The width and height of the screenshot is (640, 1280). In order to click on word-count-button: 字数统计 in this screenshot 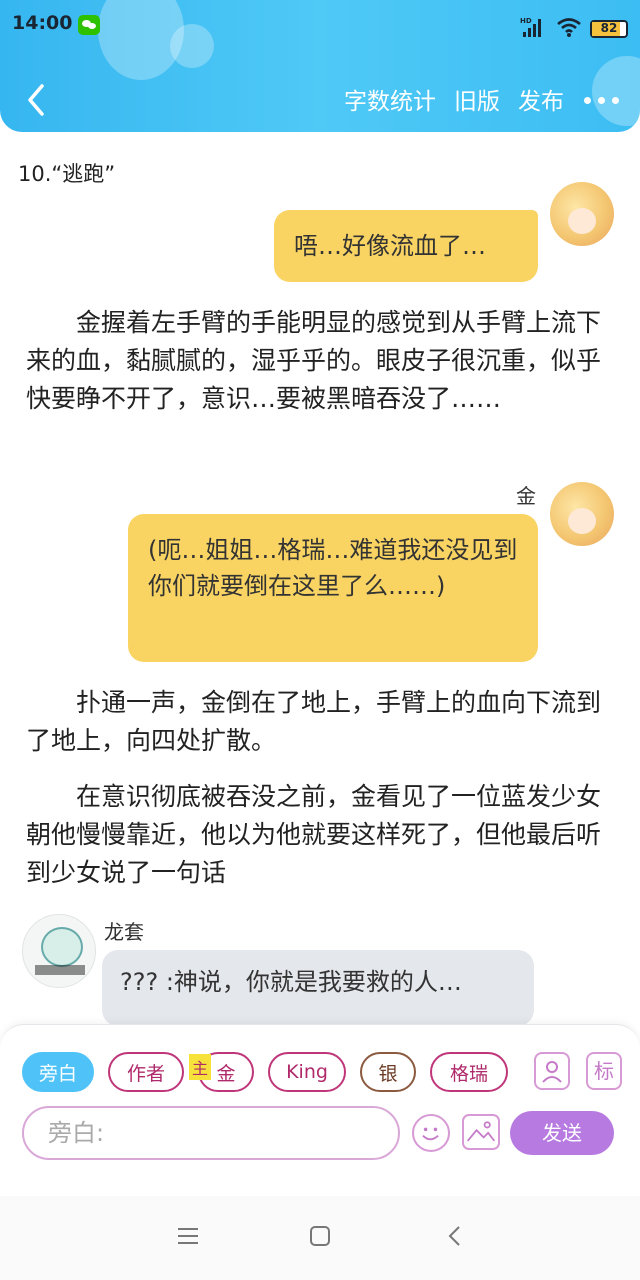, I will do `click(390, 99)`.